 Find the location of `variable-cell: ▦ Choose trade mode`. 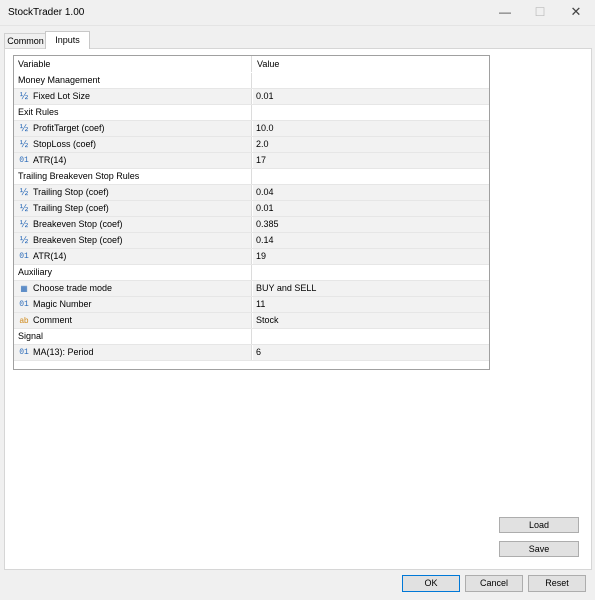

variable-cell: ▦ Choose trade mode is located at coordinates (133, 288).